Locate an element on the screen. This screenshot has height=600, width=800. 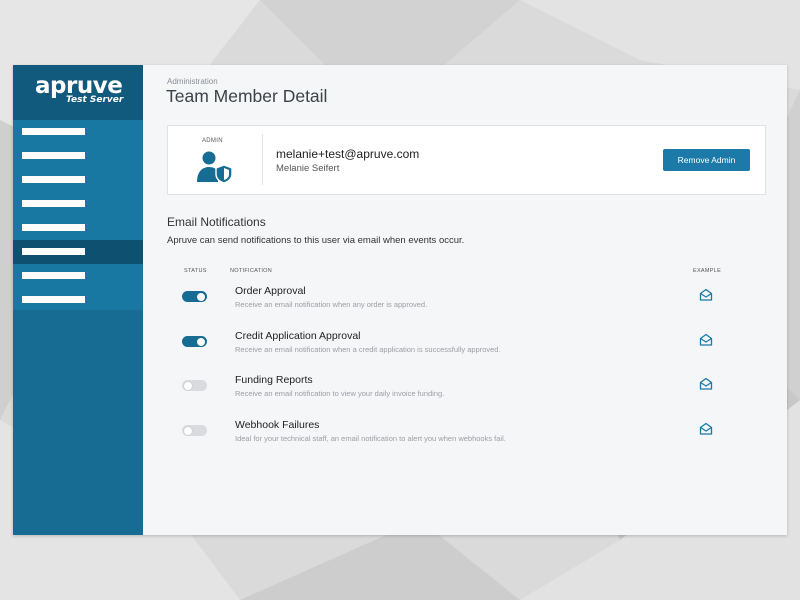
notification-title: Credit Application Approval is located at coordinates (298, 336).